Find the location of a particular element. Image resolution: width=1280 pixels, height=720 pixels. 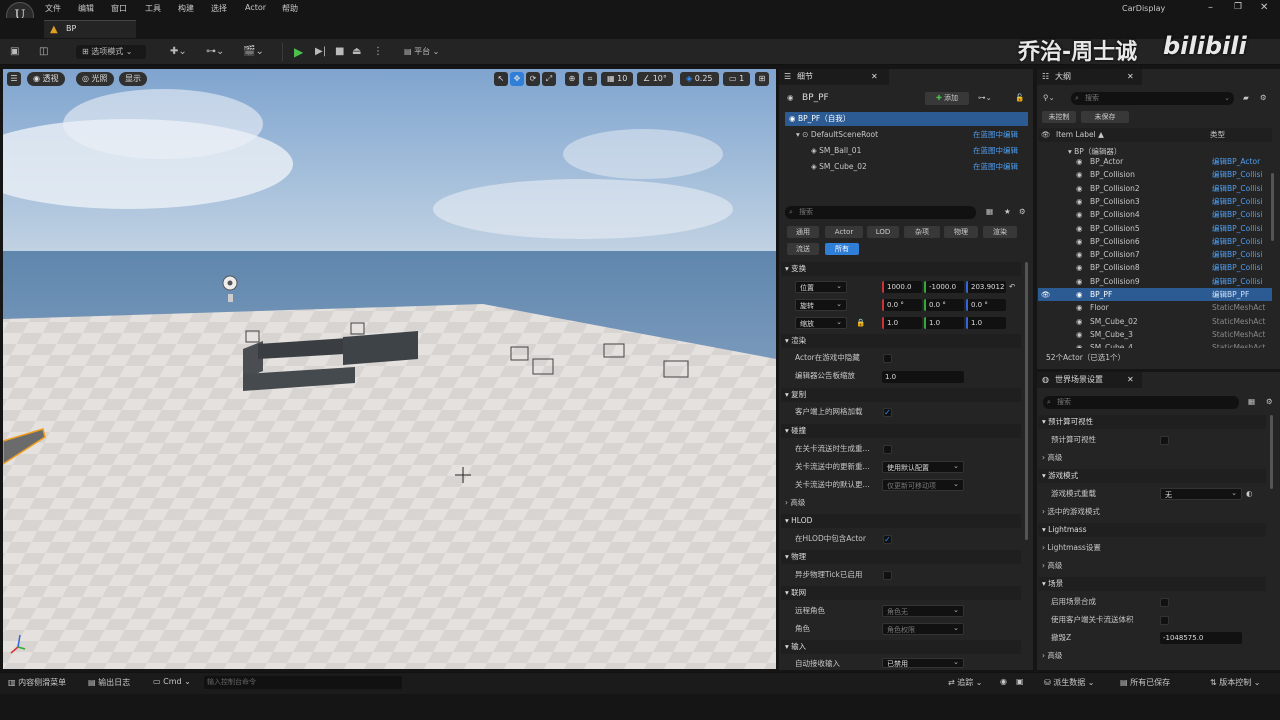

location-z-input: 203.9012 is located at coordinates (986, 287).